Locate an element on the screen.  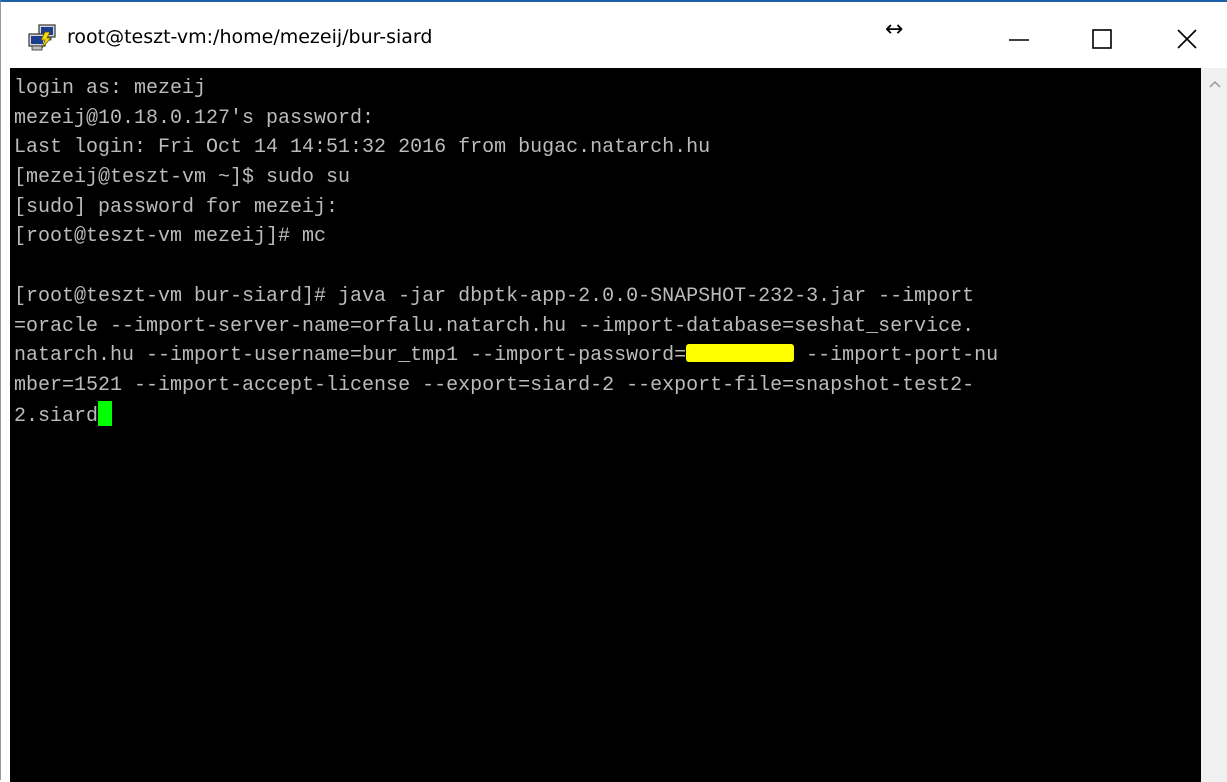
close-button is located at coordinates (1187, 39).